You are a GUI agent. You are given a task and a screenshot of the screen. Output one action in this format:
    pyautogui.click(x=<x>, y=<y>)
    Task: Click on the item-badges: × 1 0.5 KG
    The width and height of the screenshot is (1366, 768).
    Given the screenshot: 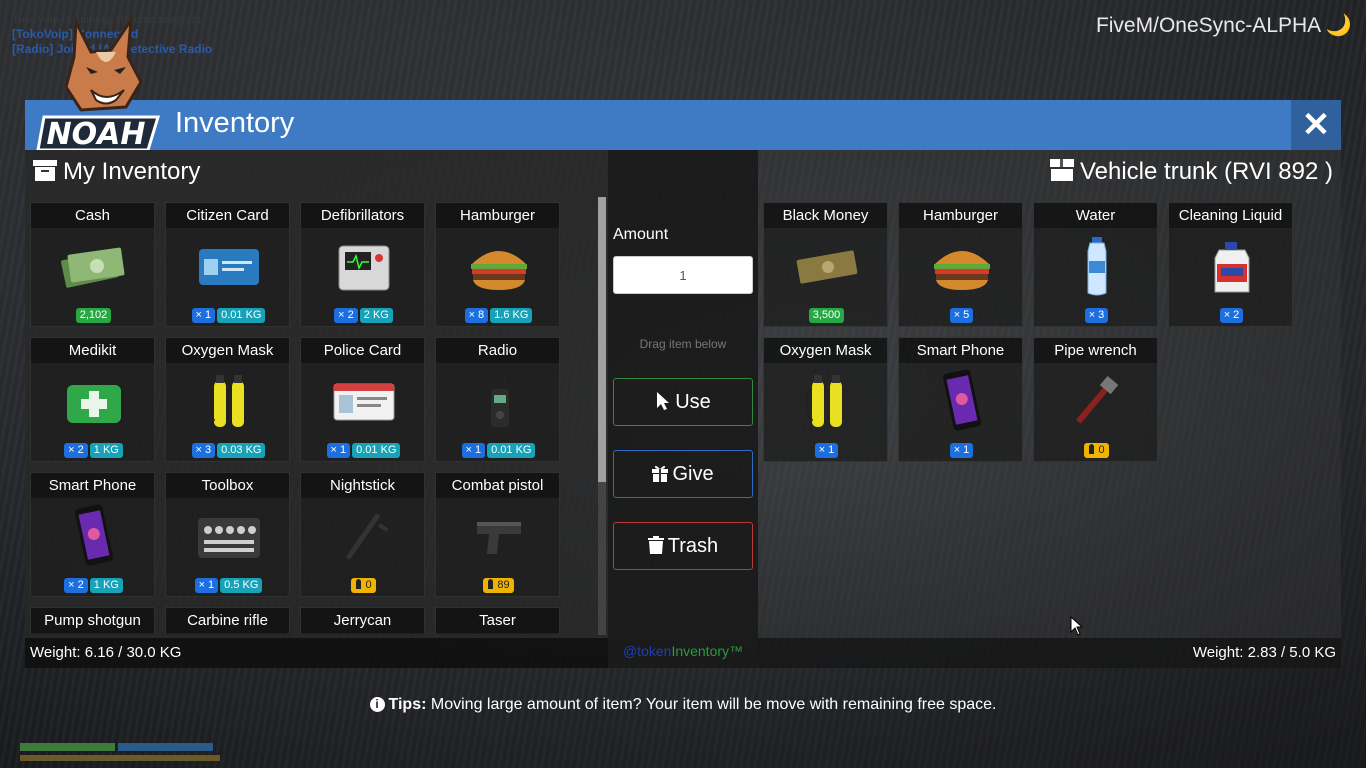 What is the action you would take?
    pyautogui.click(x=228, y=584)
    